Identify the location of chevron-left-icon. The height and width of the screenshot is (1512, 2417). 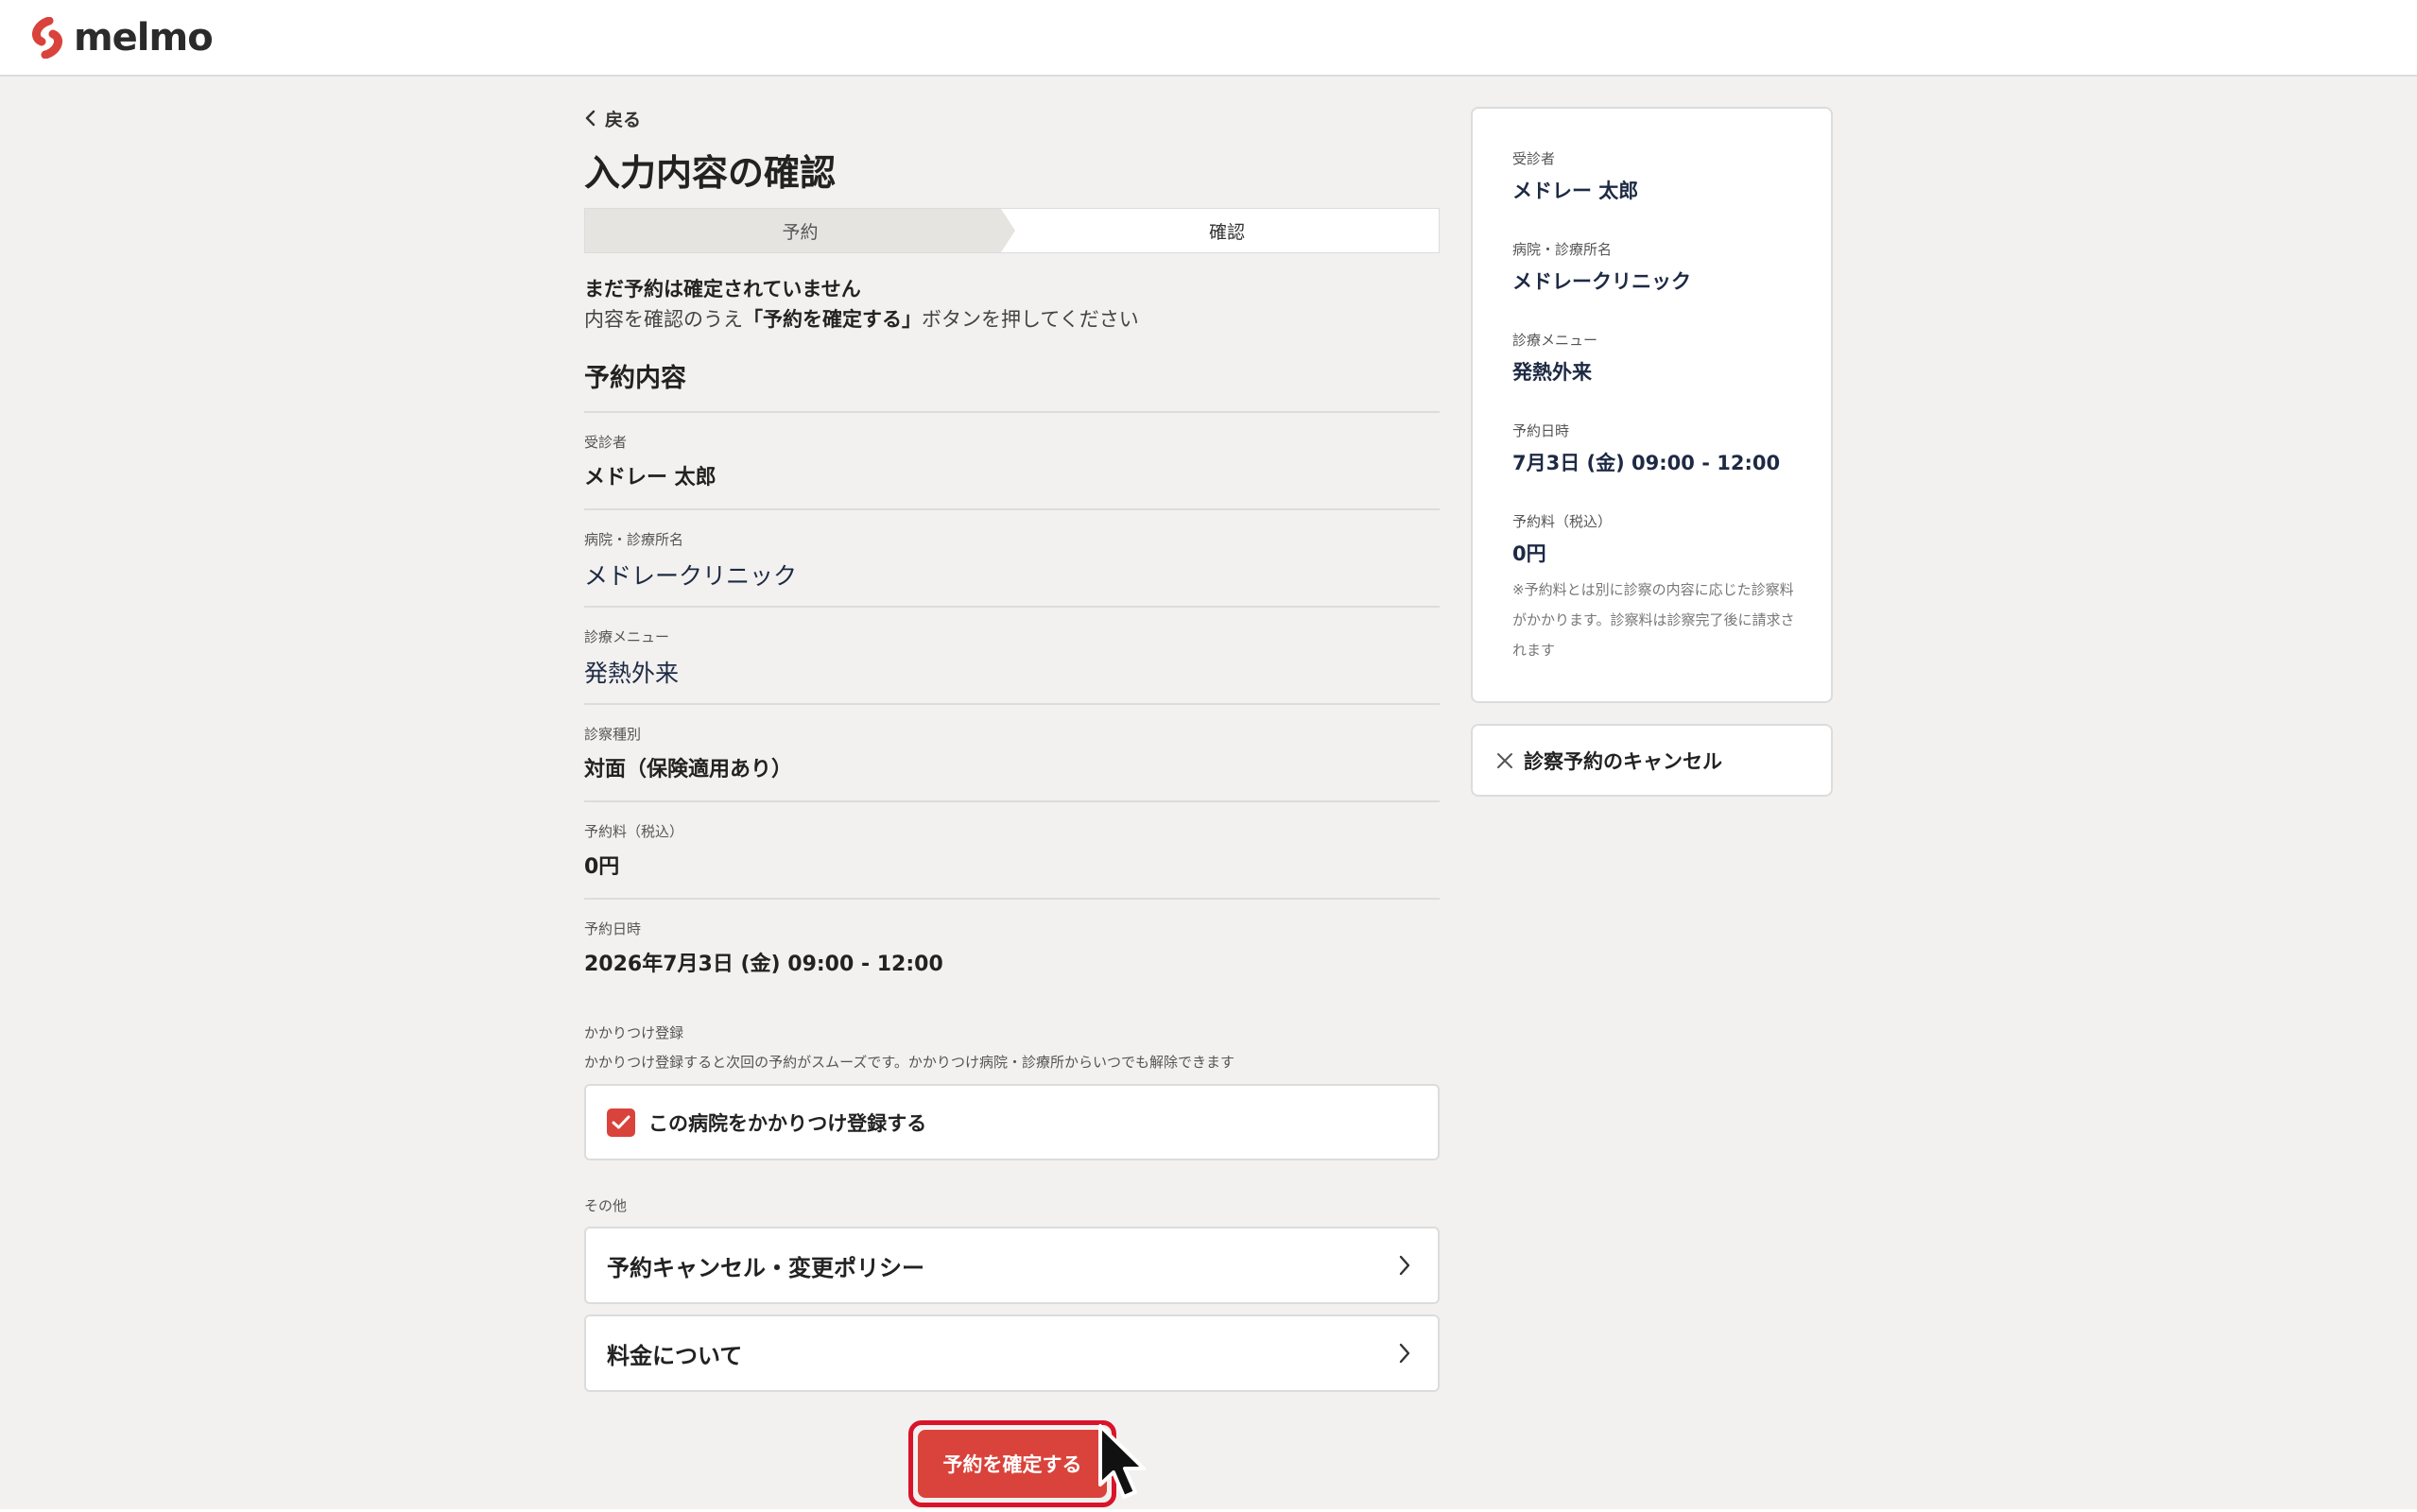
(590, 118).